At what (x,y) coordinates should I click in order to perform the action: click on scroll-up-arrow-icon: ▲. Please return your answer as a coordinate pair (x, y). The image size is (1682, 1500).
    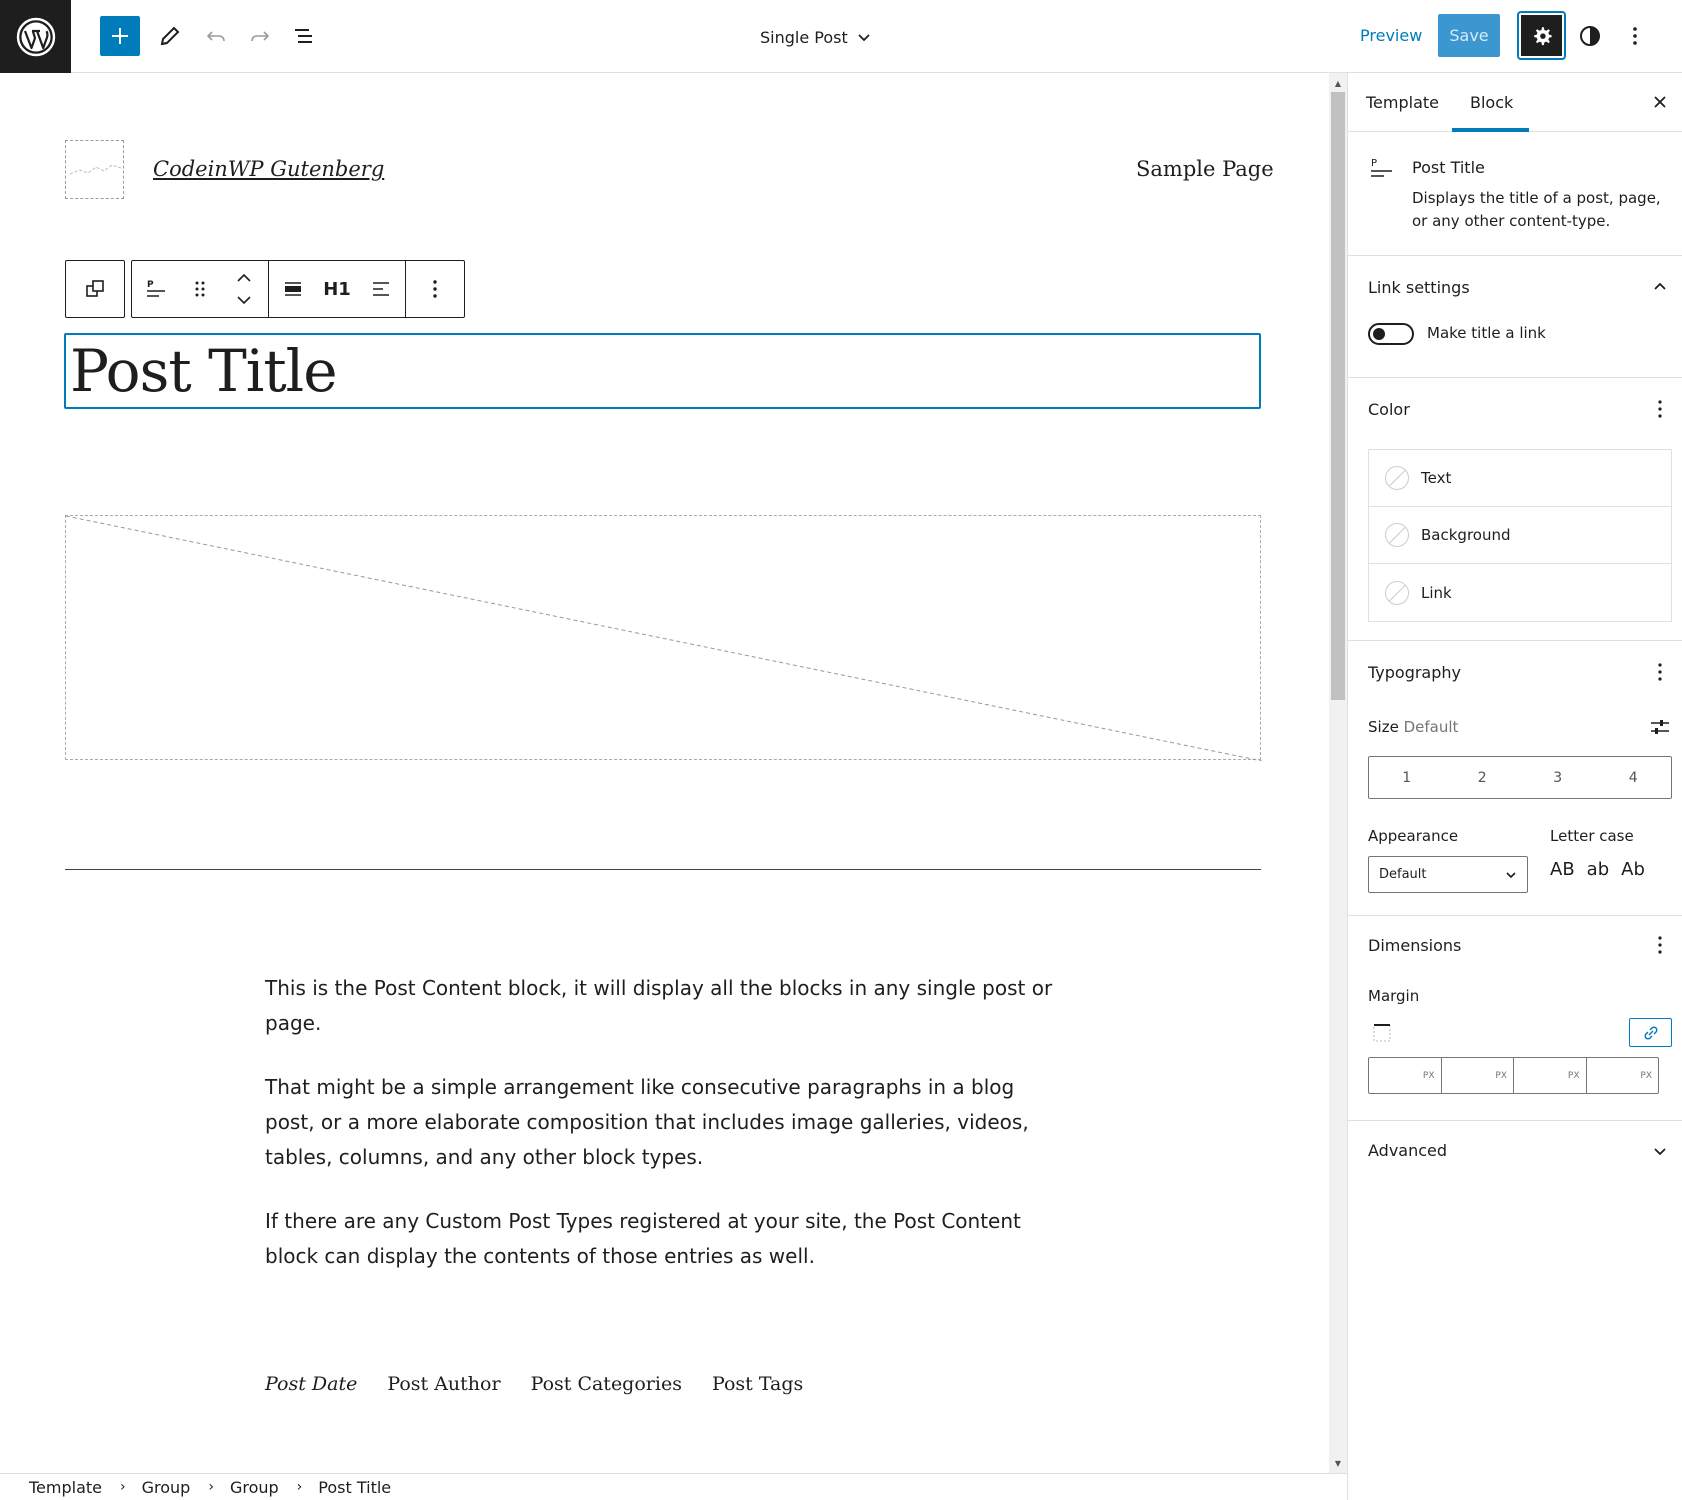
    Looking at the image, I should click on (1338, 83).